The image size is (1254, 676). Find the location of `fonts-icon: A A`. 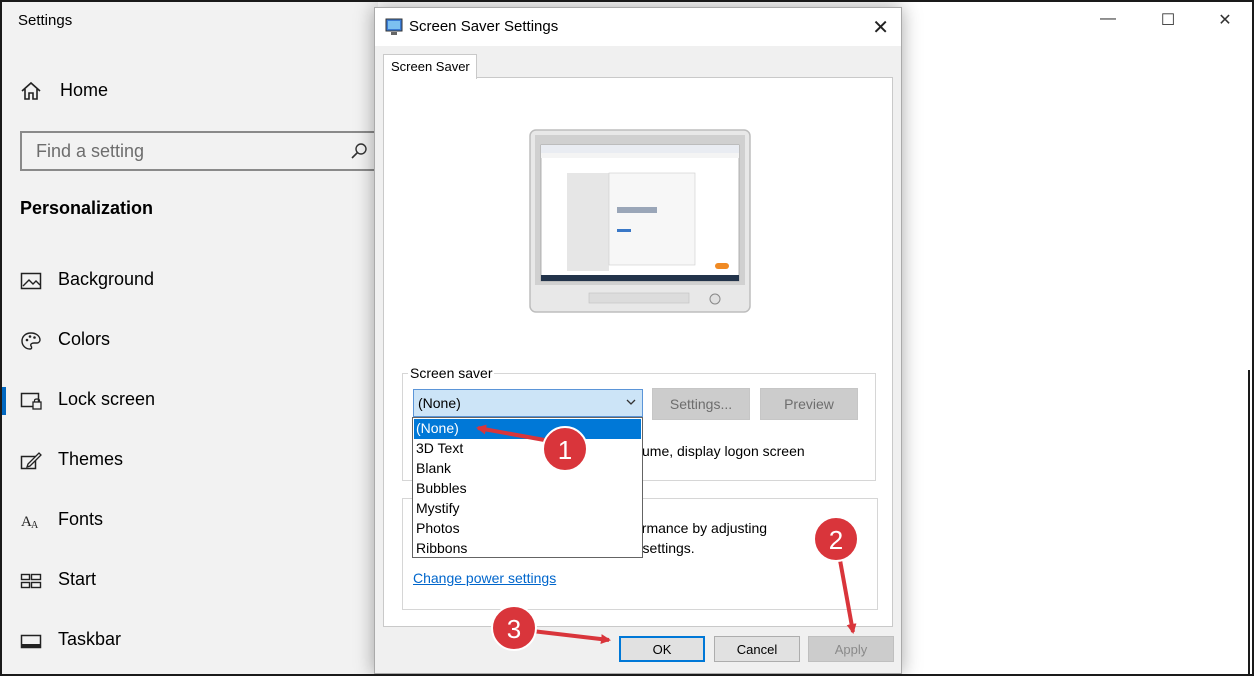

fonts-icon: A A is located at coordinates (30, 522).